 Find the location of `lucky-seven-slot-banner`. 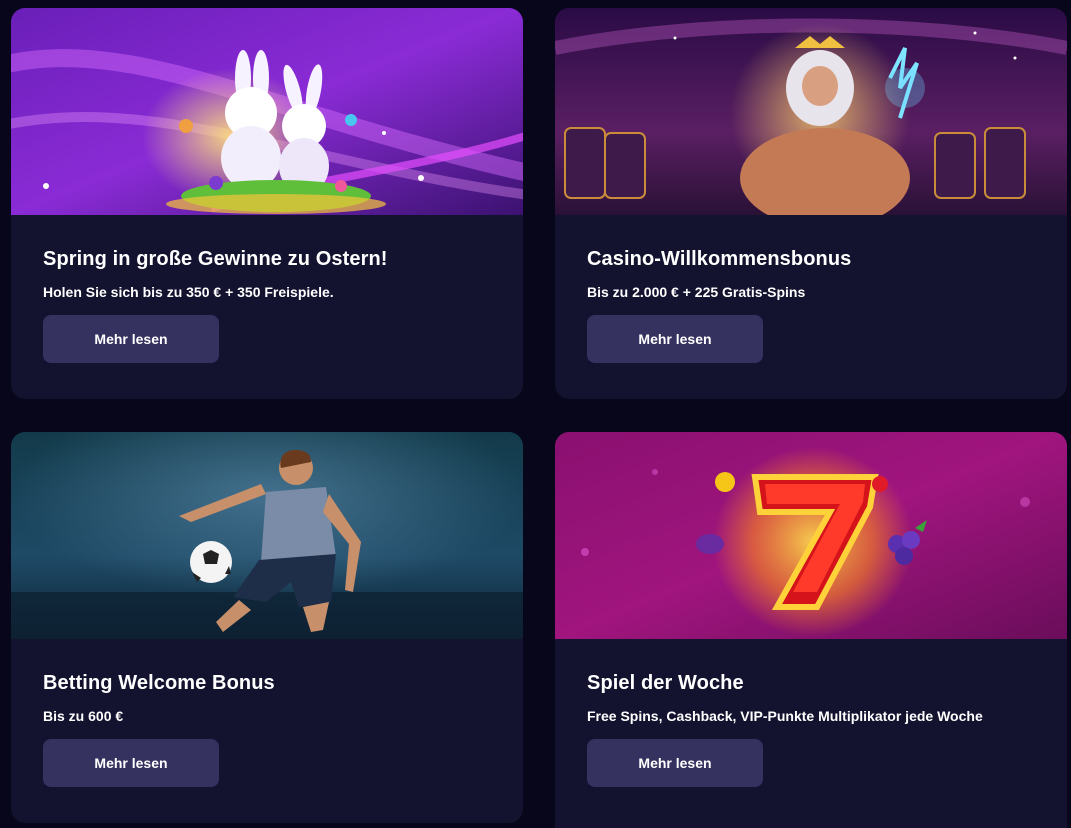

lucky-seven-slot-banner is located at coordinates (811, 535).